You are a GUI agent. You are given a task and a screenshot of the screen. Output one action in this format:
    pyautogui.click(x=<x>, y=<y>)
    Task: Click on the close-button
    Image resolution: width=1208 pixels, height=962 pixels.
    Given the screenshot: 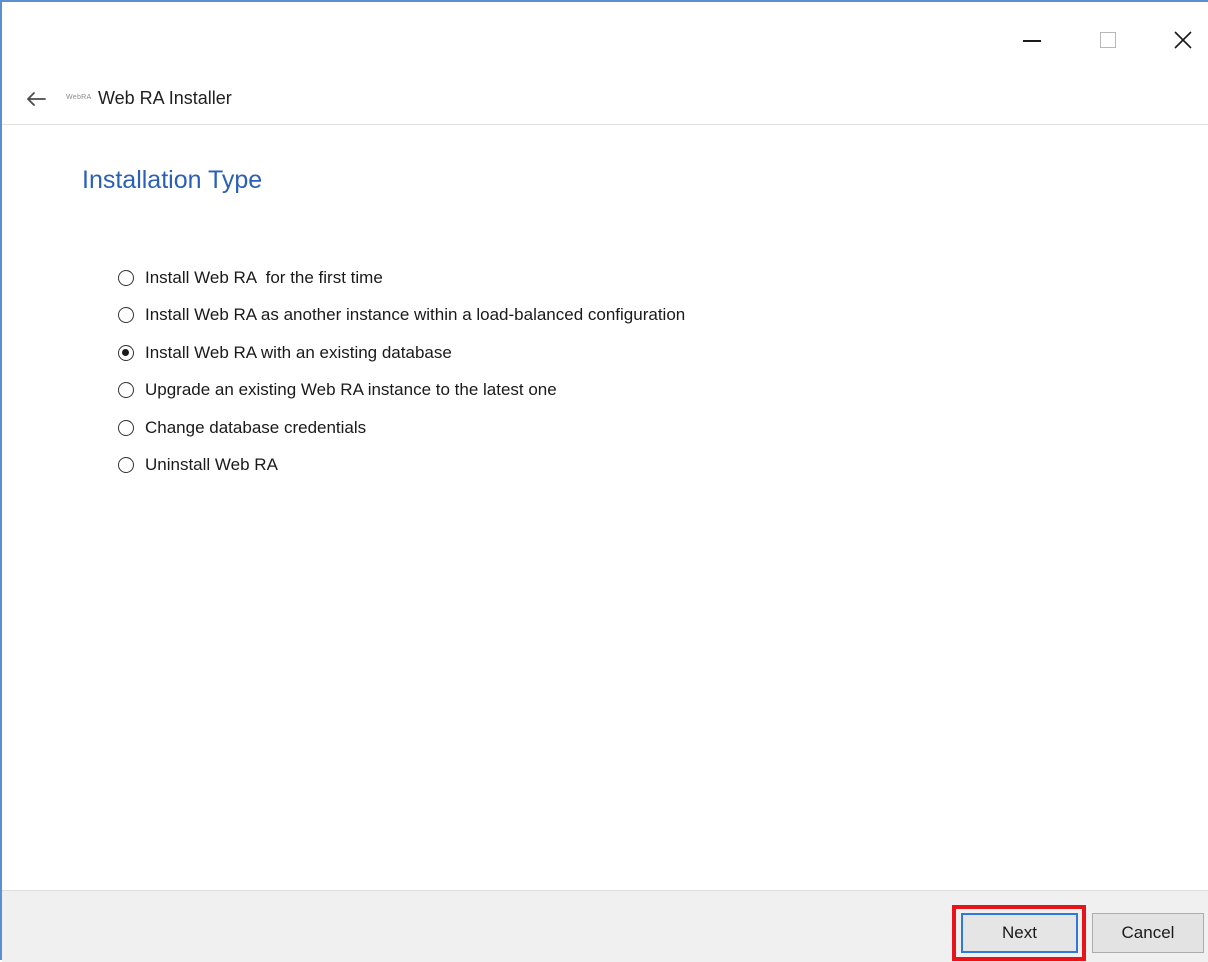 What is the action you would take?
    pyautogui.click(x=1183, y=39)
    